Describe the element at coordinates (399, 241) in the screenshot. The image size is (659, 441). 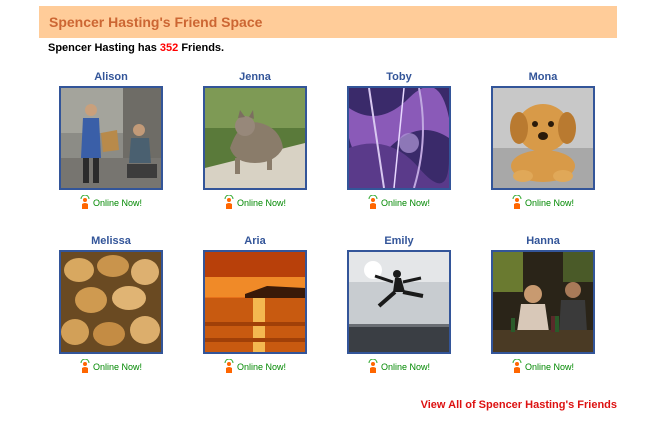
I see `friend-name-link: Emily` at that location.